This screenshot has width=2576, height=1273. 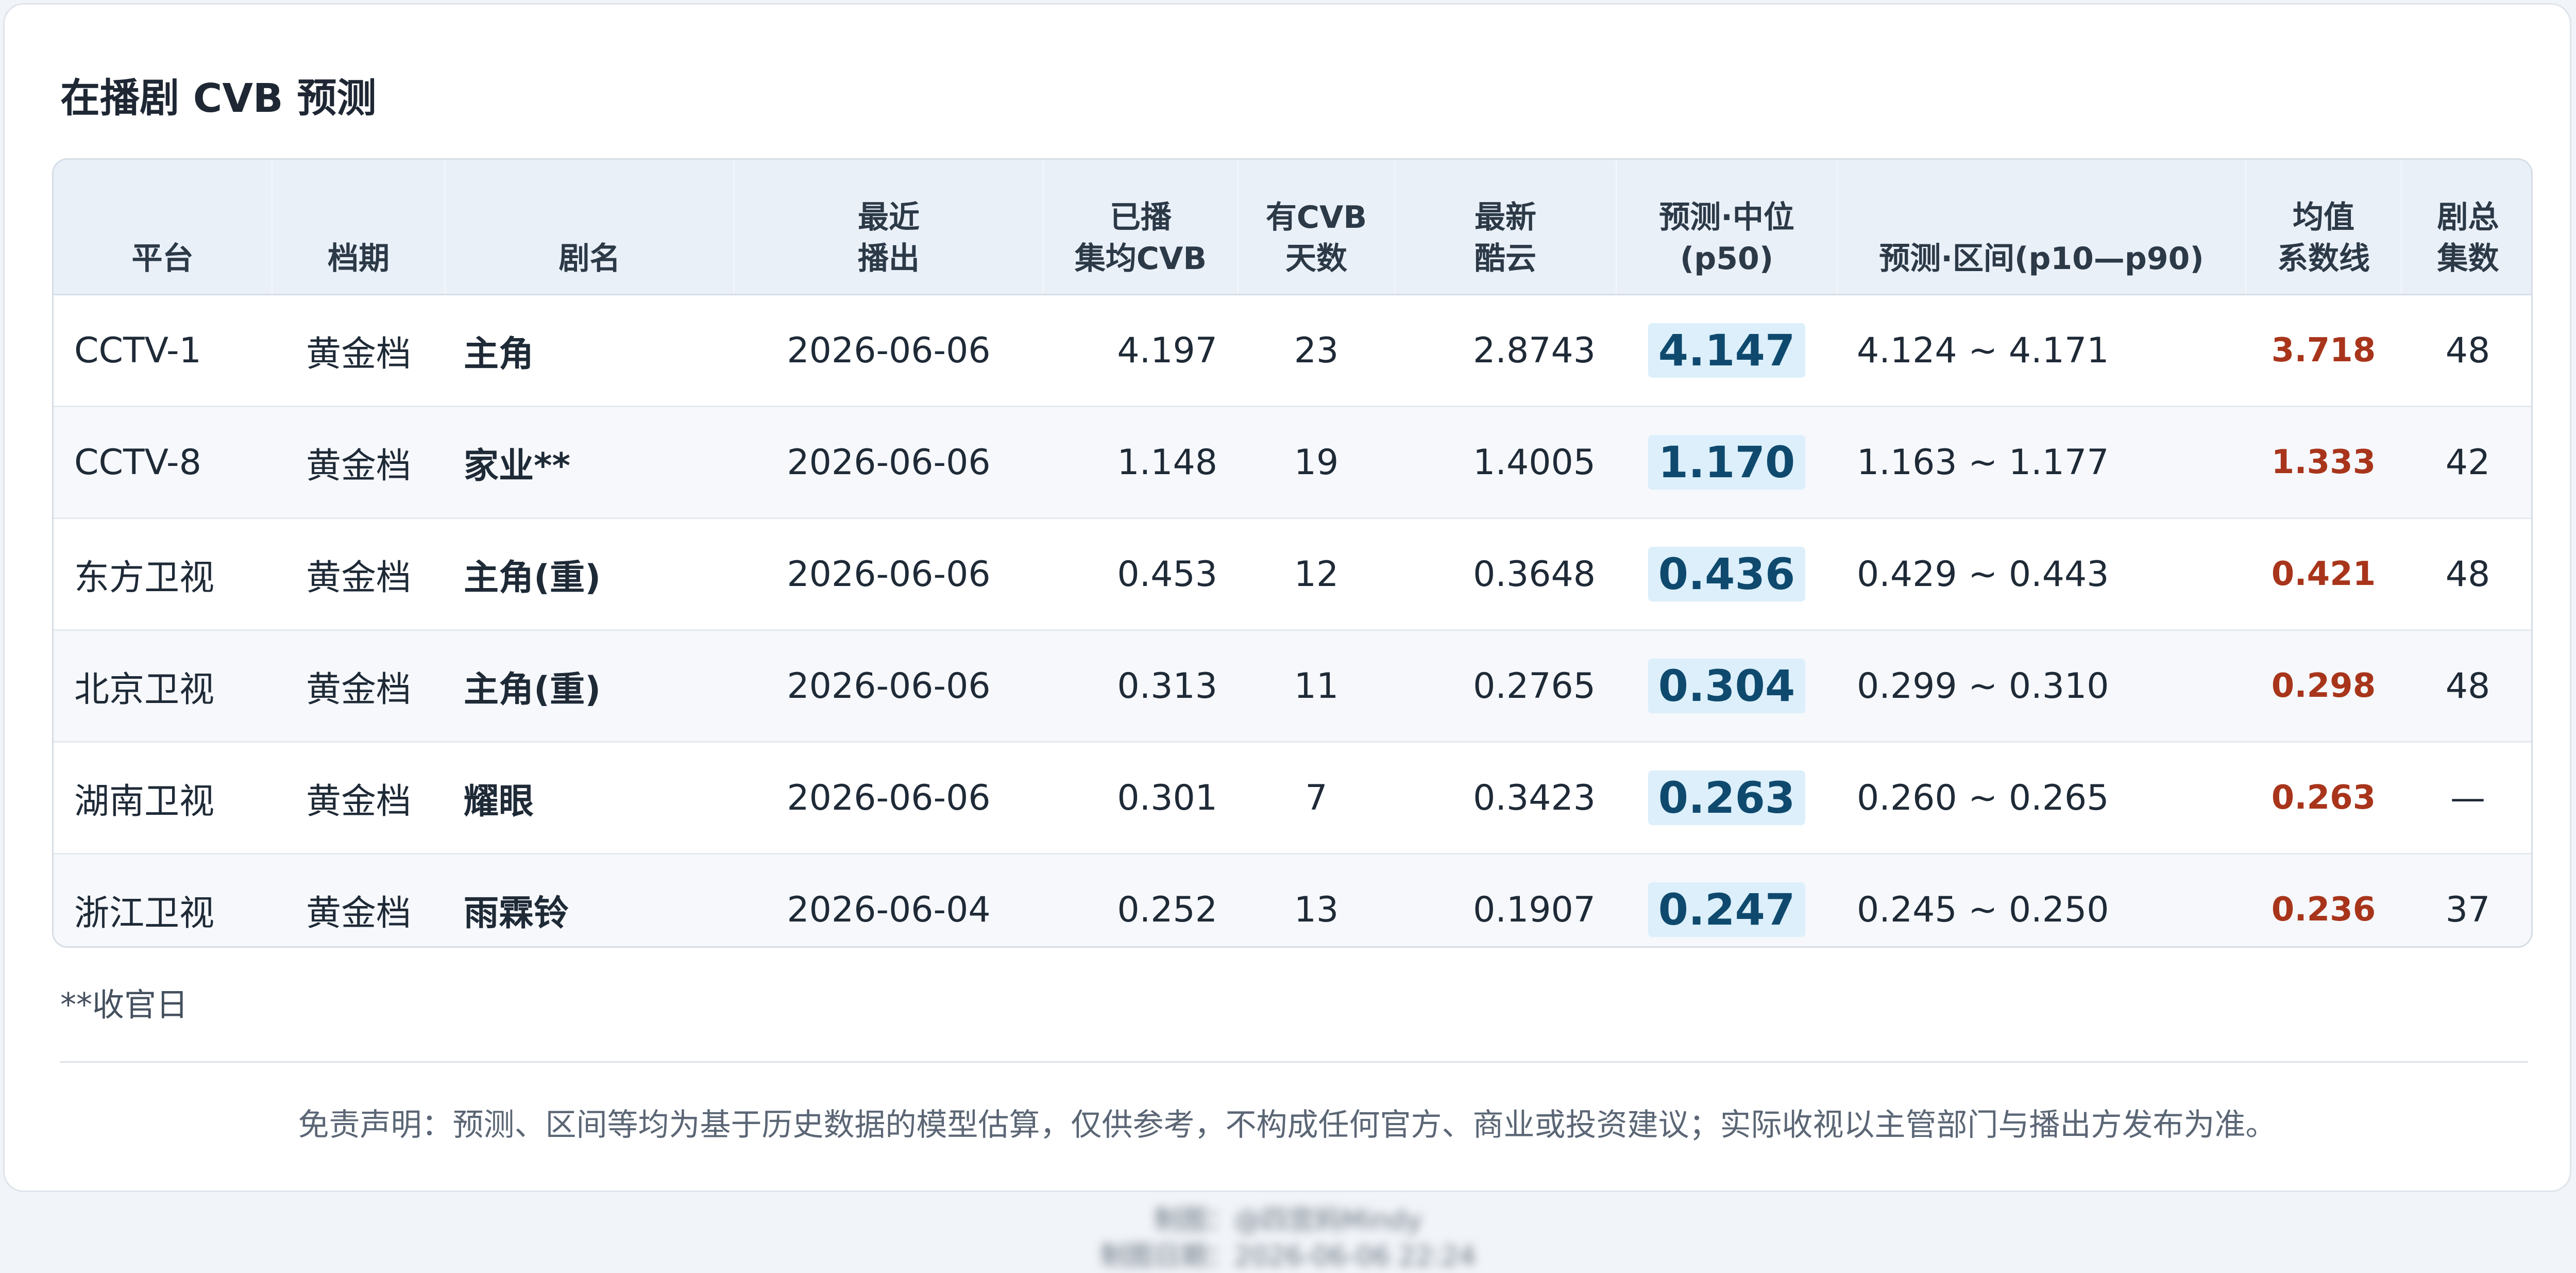 What do you see at coordinates (163, 899) in the screenshot?
I see `cell-platform: 浙江卫视` at bounding box center [163, 899].